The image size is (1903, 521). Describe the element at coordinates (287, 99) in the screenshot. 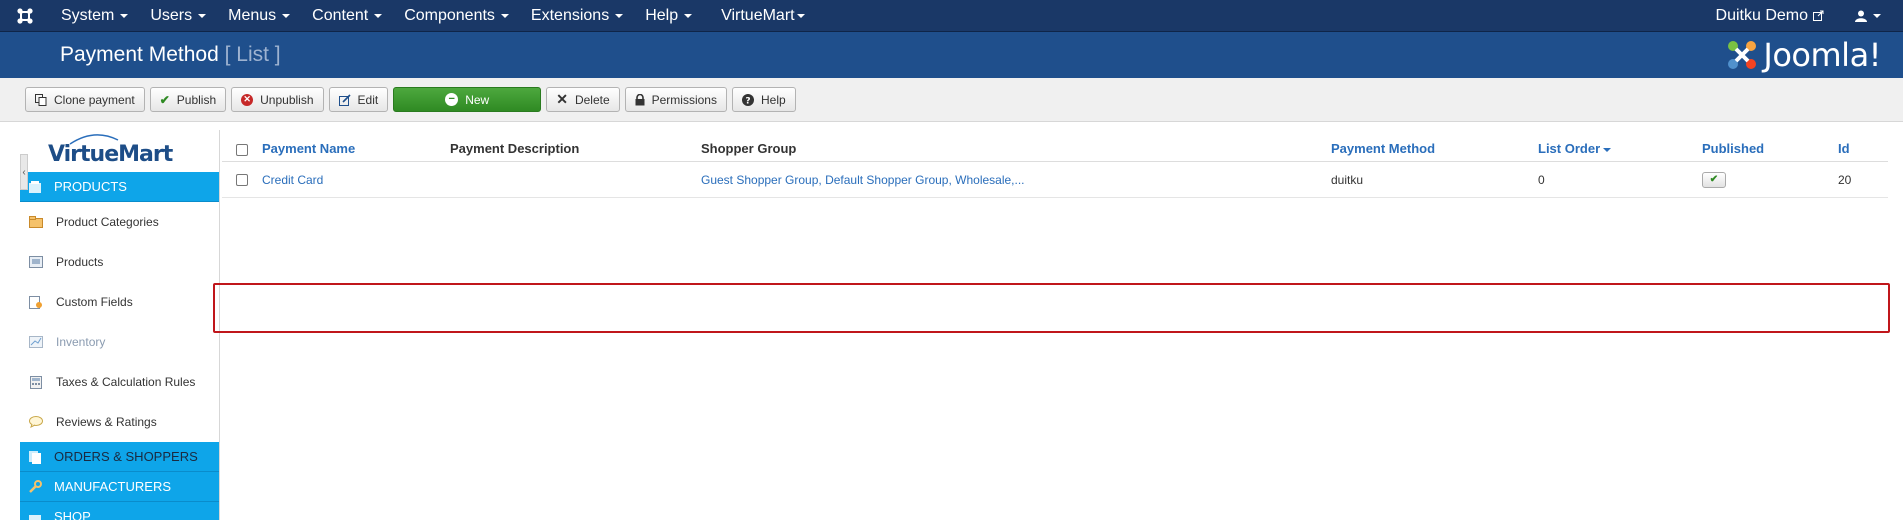

I see `unpublish-label: Unpublish` at that location.